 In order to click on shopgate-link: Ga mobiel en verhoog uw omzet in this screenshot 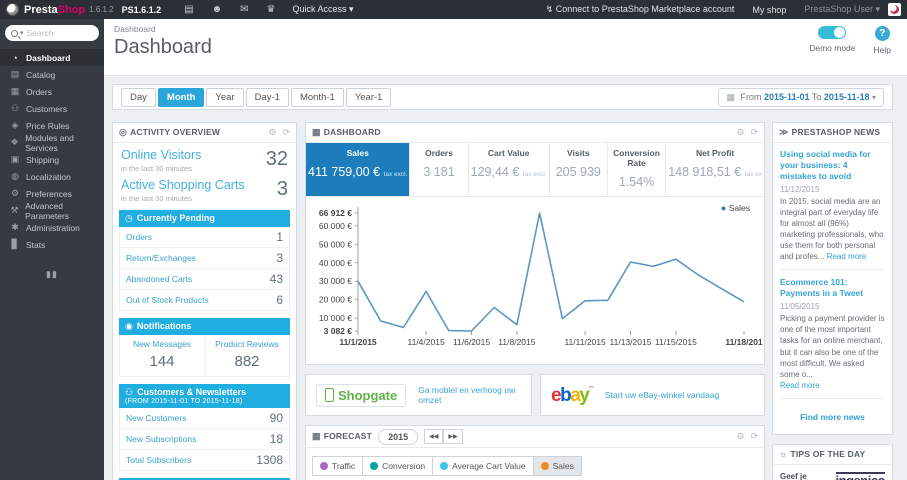, I will do `click(469, 395)`.